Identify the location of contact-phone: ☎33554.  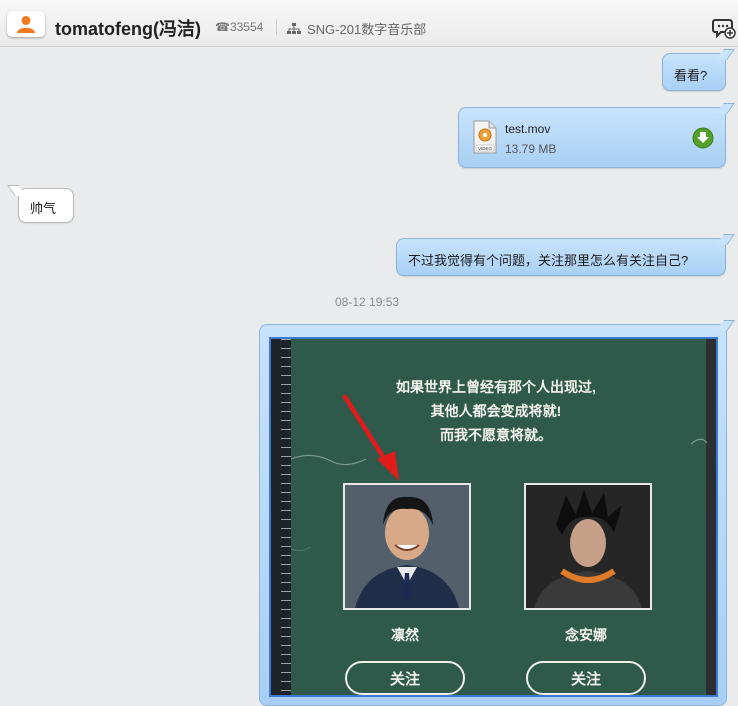
(239, 27).